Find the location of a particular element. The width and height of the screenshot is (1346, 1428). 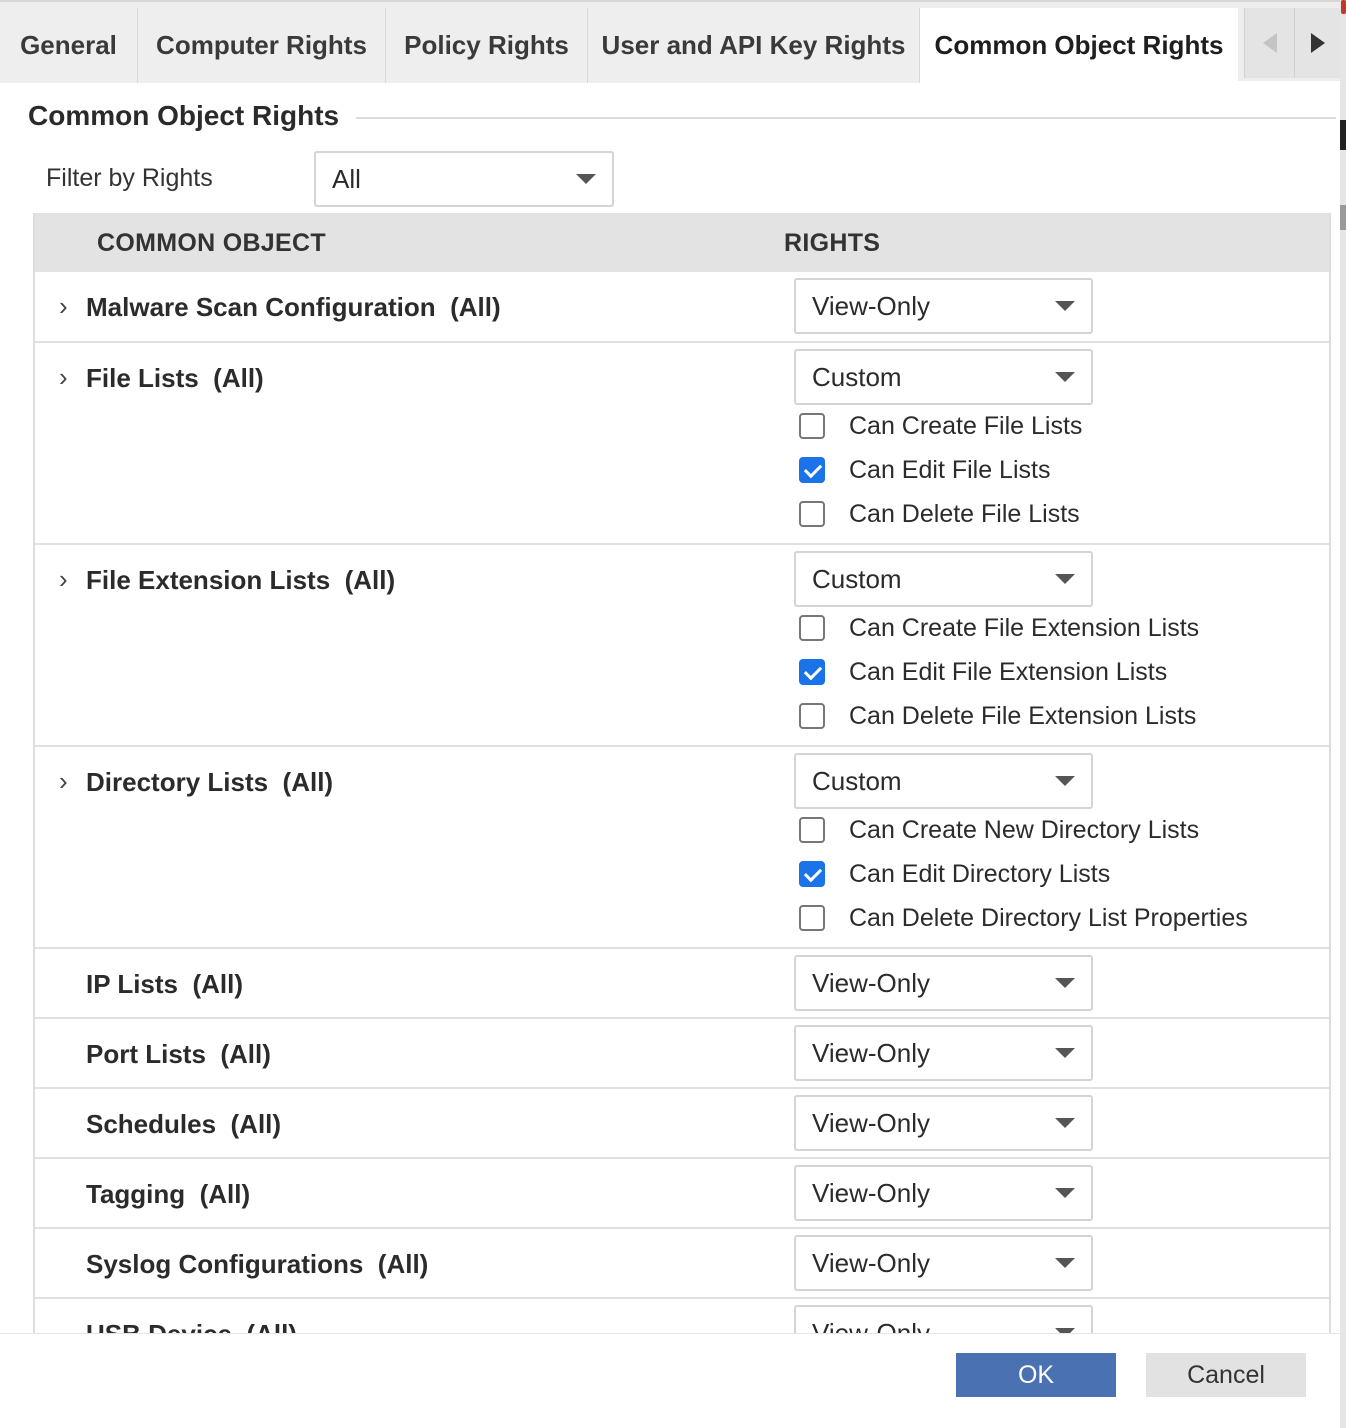

arrow-left-icon is located at coordinates (1269, 43).